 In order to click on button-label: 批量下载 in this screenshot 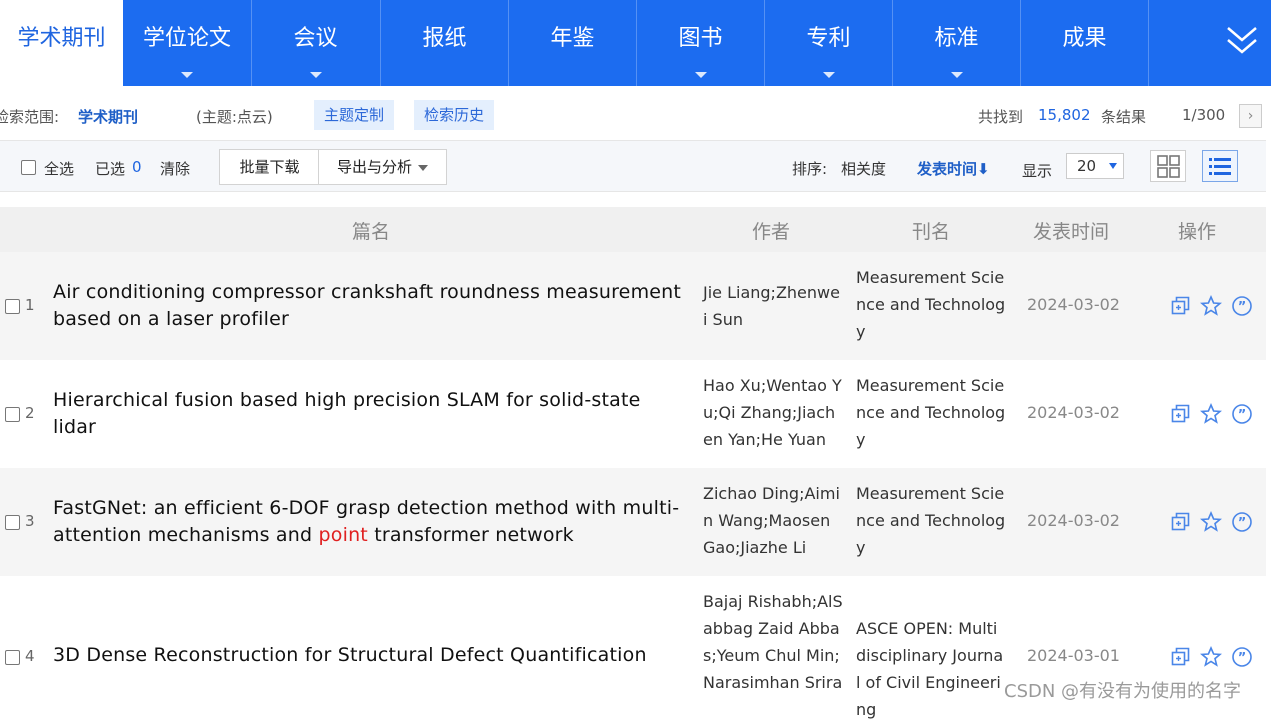, I will do `click(269, 167)`.